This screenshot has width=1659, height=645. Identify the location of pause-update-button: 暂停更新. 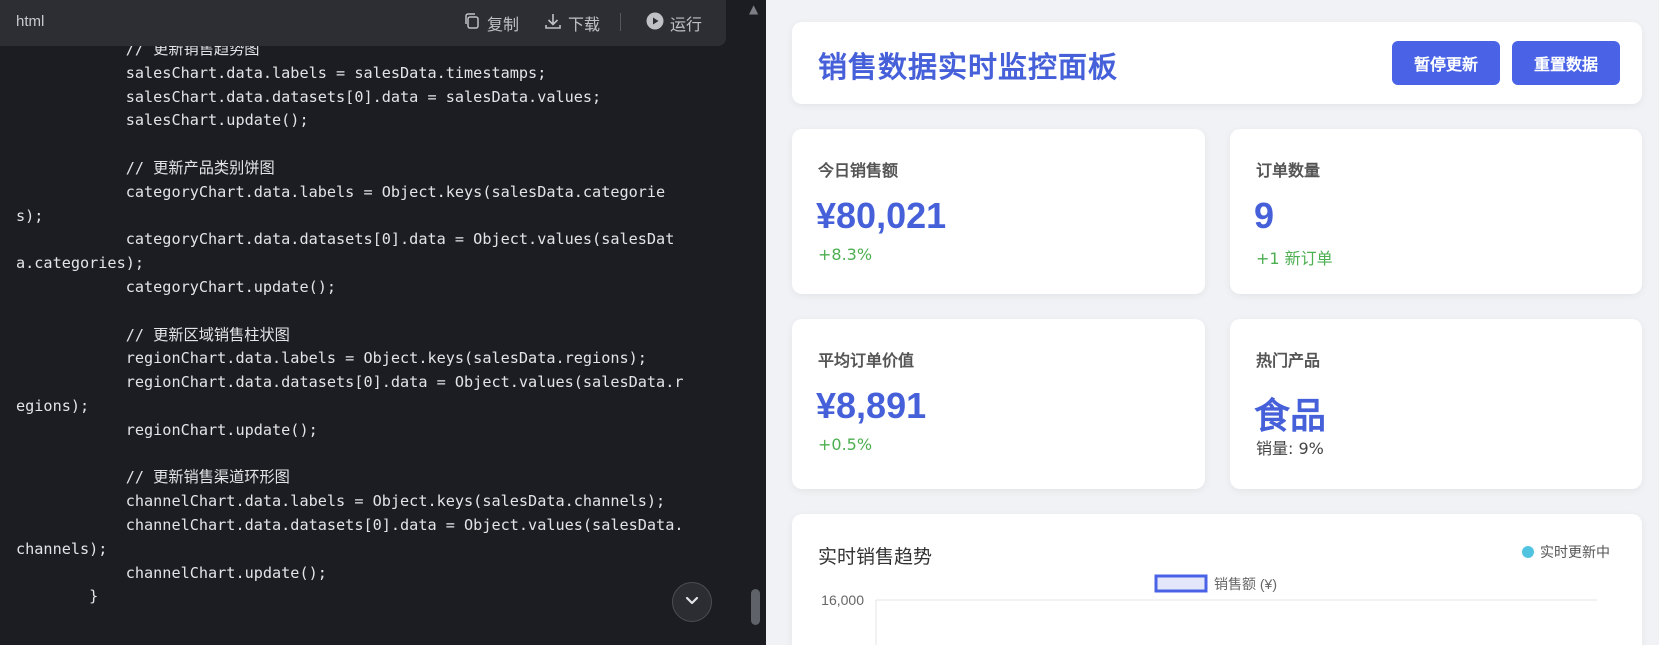
(1446, 63).